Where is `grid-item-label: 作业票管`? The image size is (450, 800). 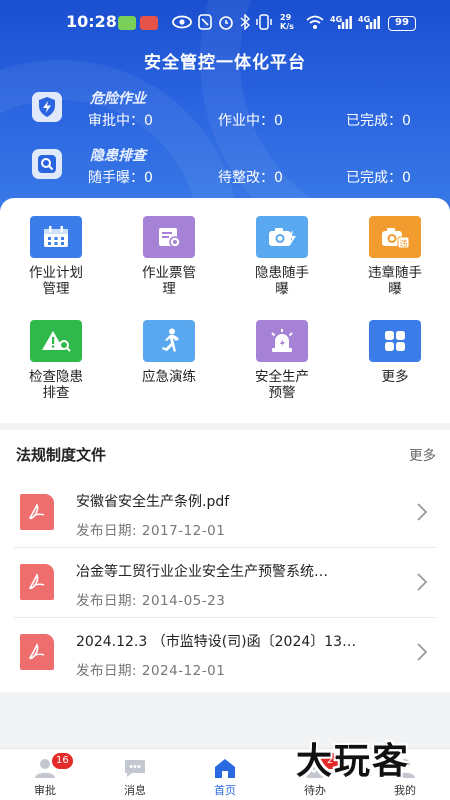 grid-item-label: 作业票管 is located at coordinates (169, 273).